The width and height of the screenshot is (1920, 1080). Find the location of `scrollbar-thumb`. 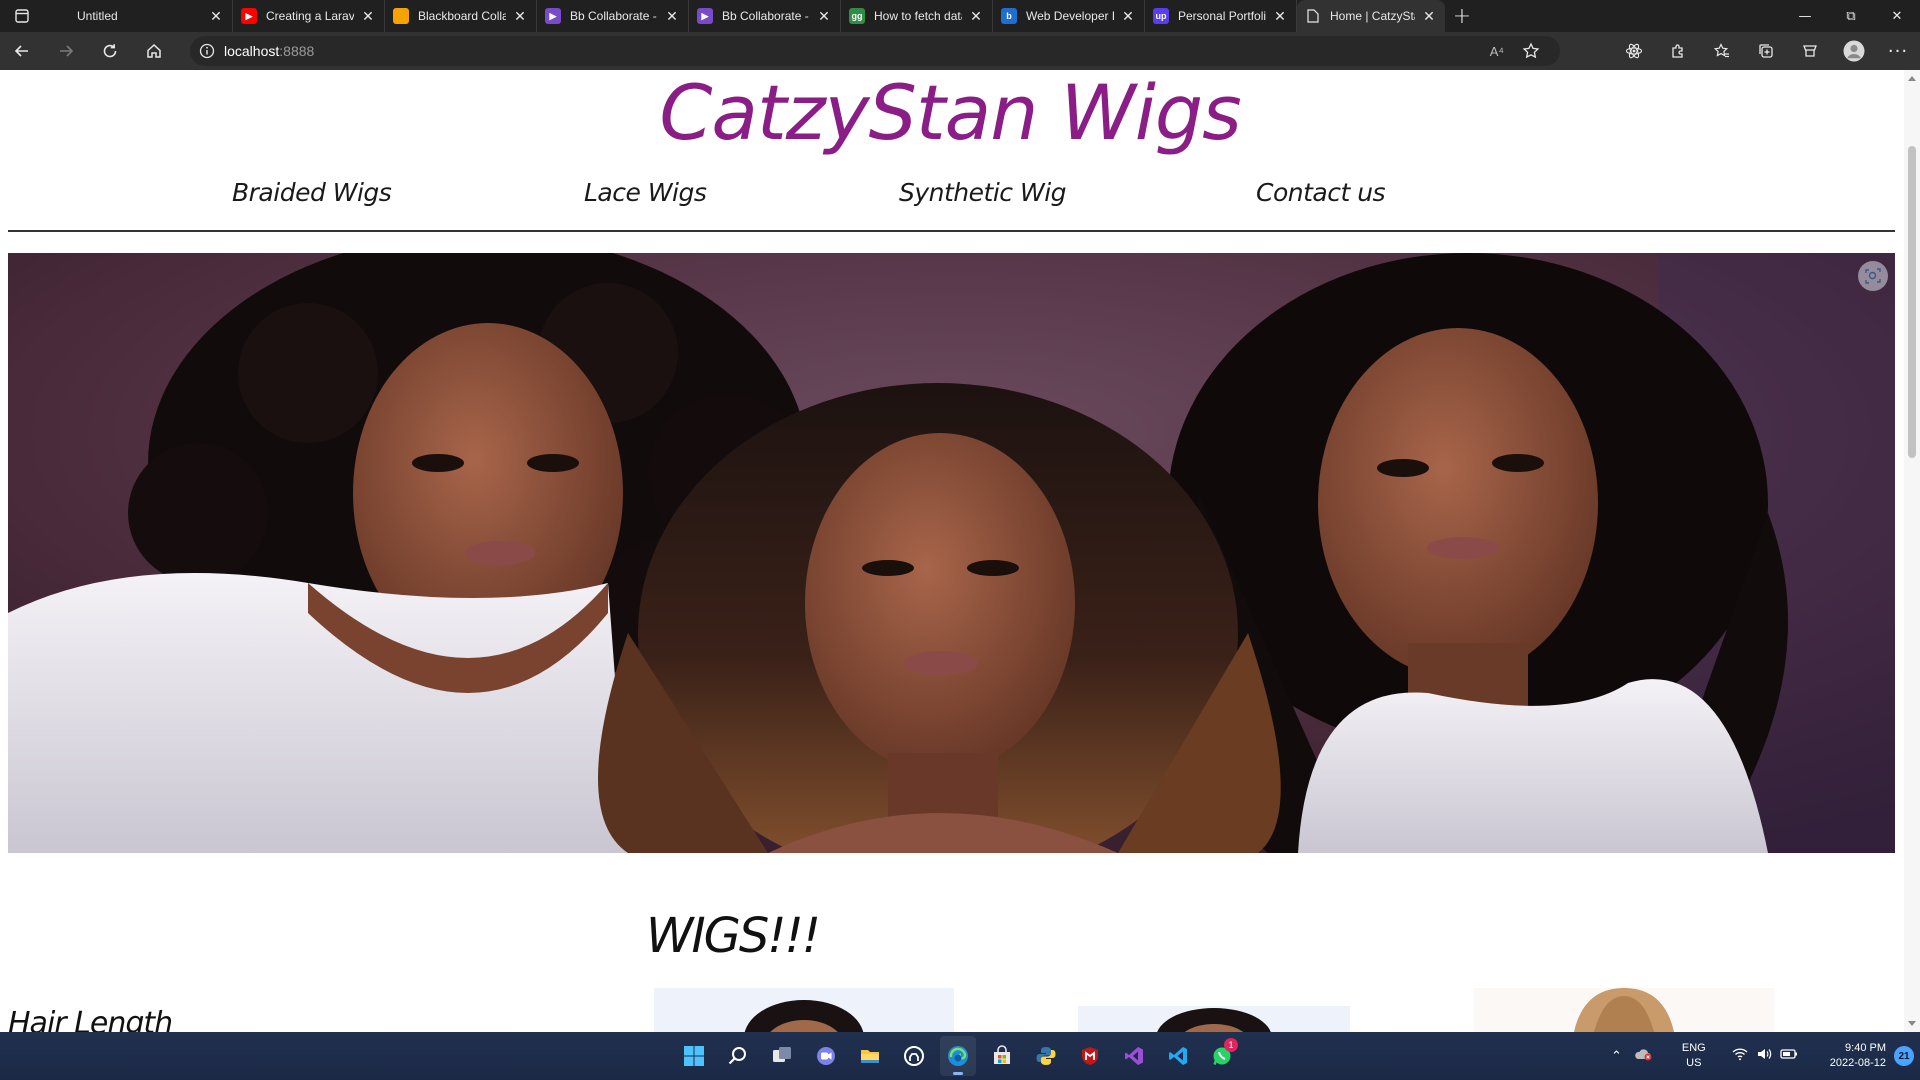

scrollbar-thumb is located at coordinates (1912, 302).